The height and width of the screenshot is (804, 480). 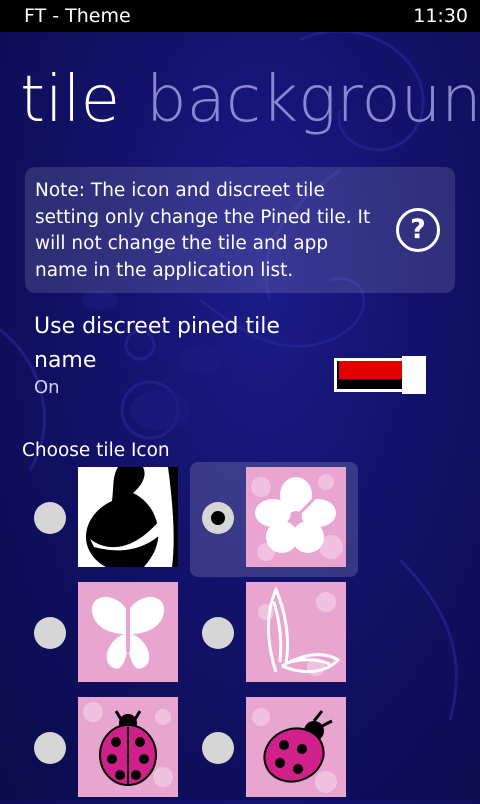 What do you see at coordinates (128, 632) in the screenshot?
I see `butterfly-icon` at bounding box center [128, 632].